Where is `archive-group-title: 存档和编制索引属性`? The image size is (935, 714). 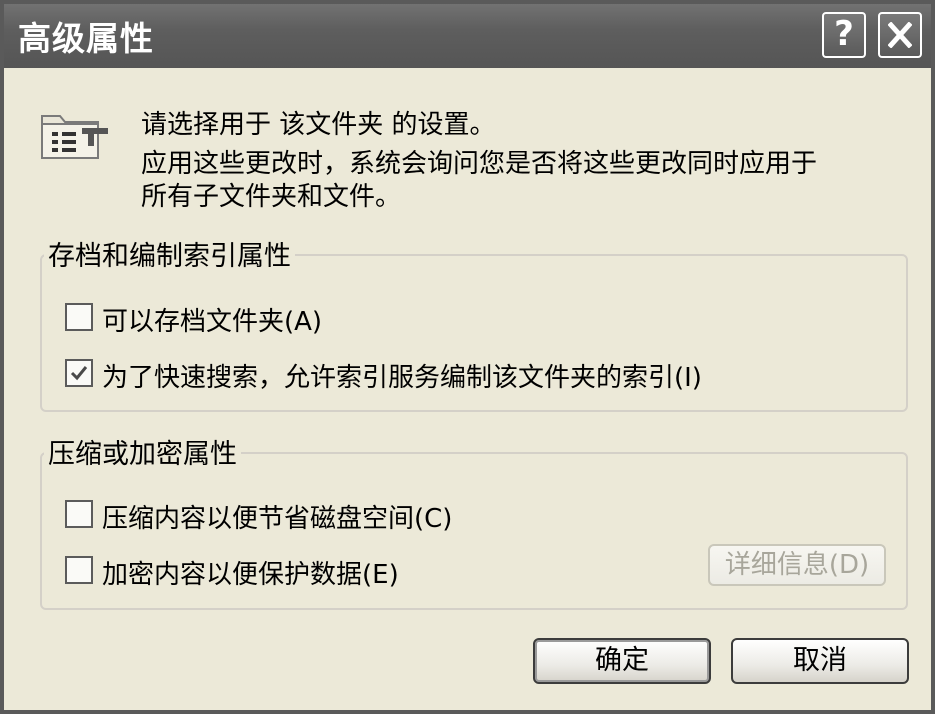 archive-group-title: 存档和编制索引属性 is located at coordinates (169, 253).